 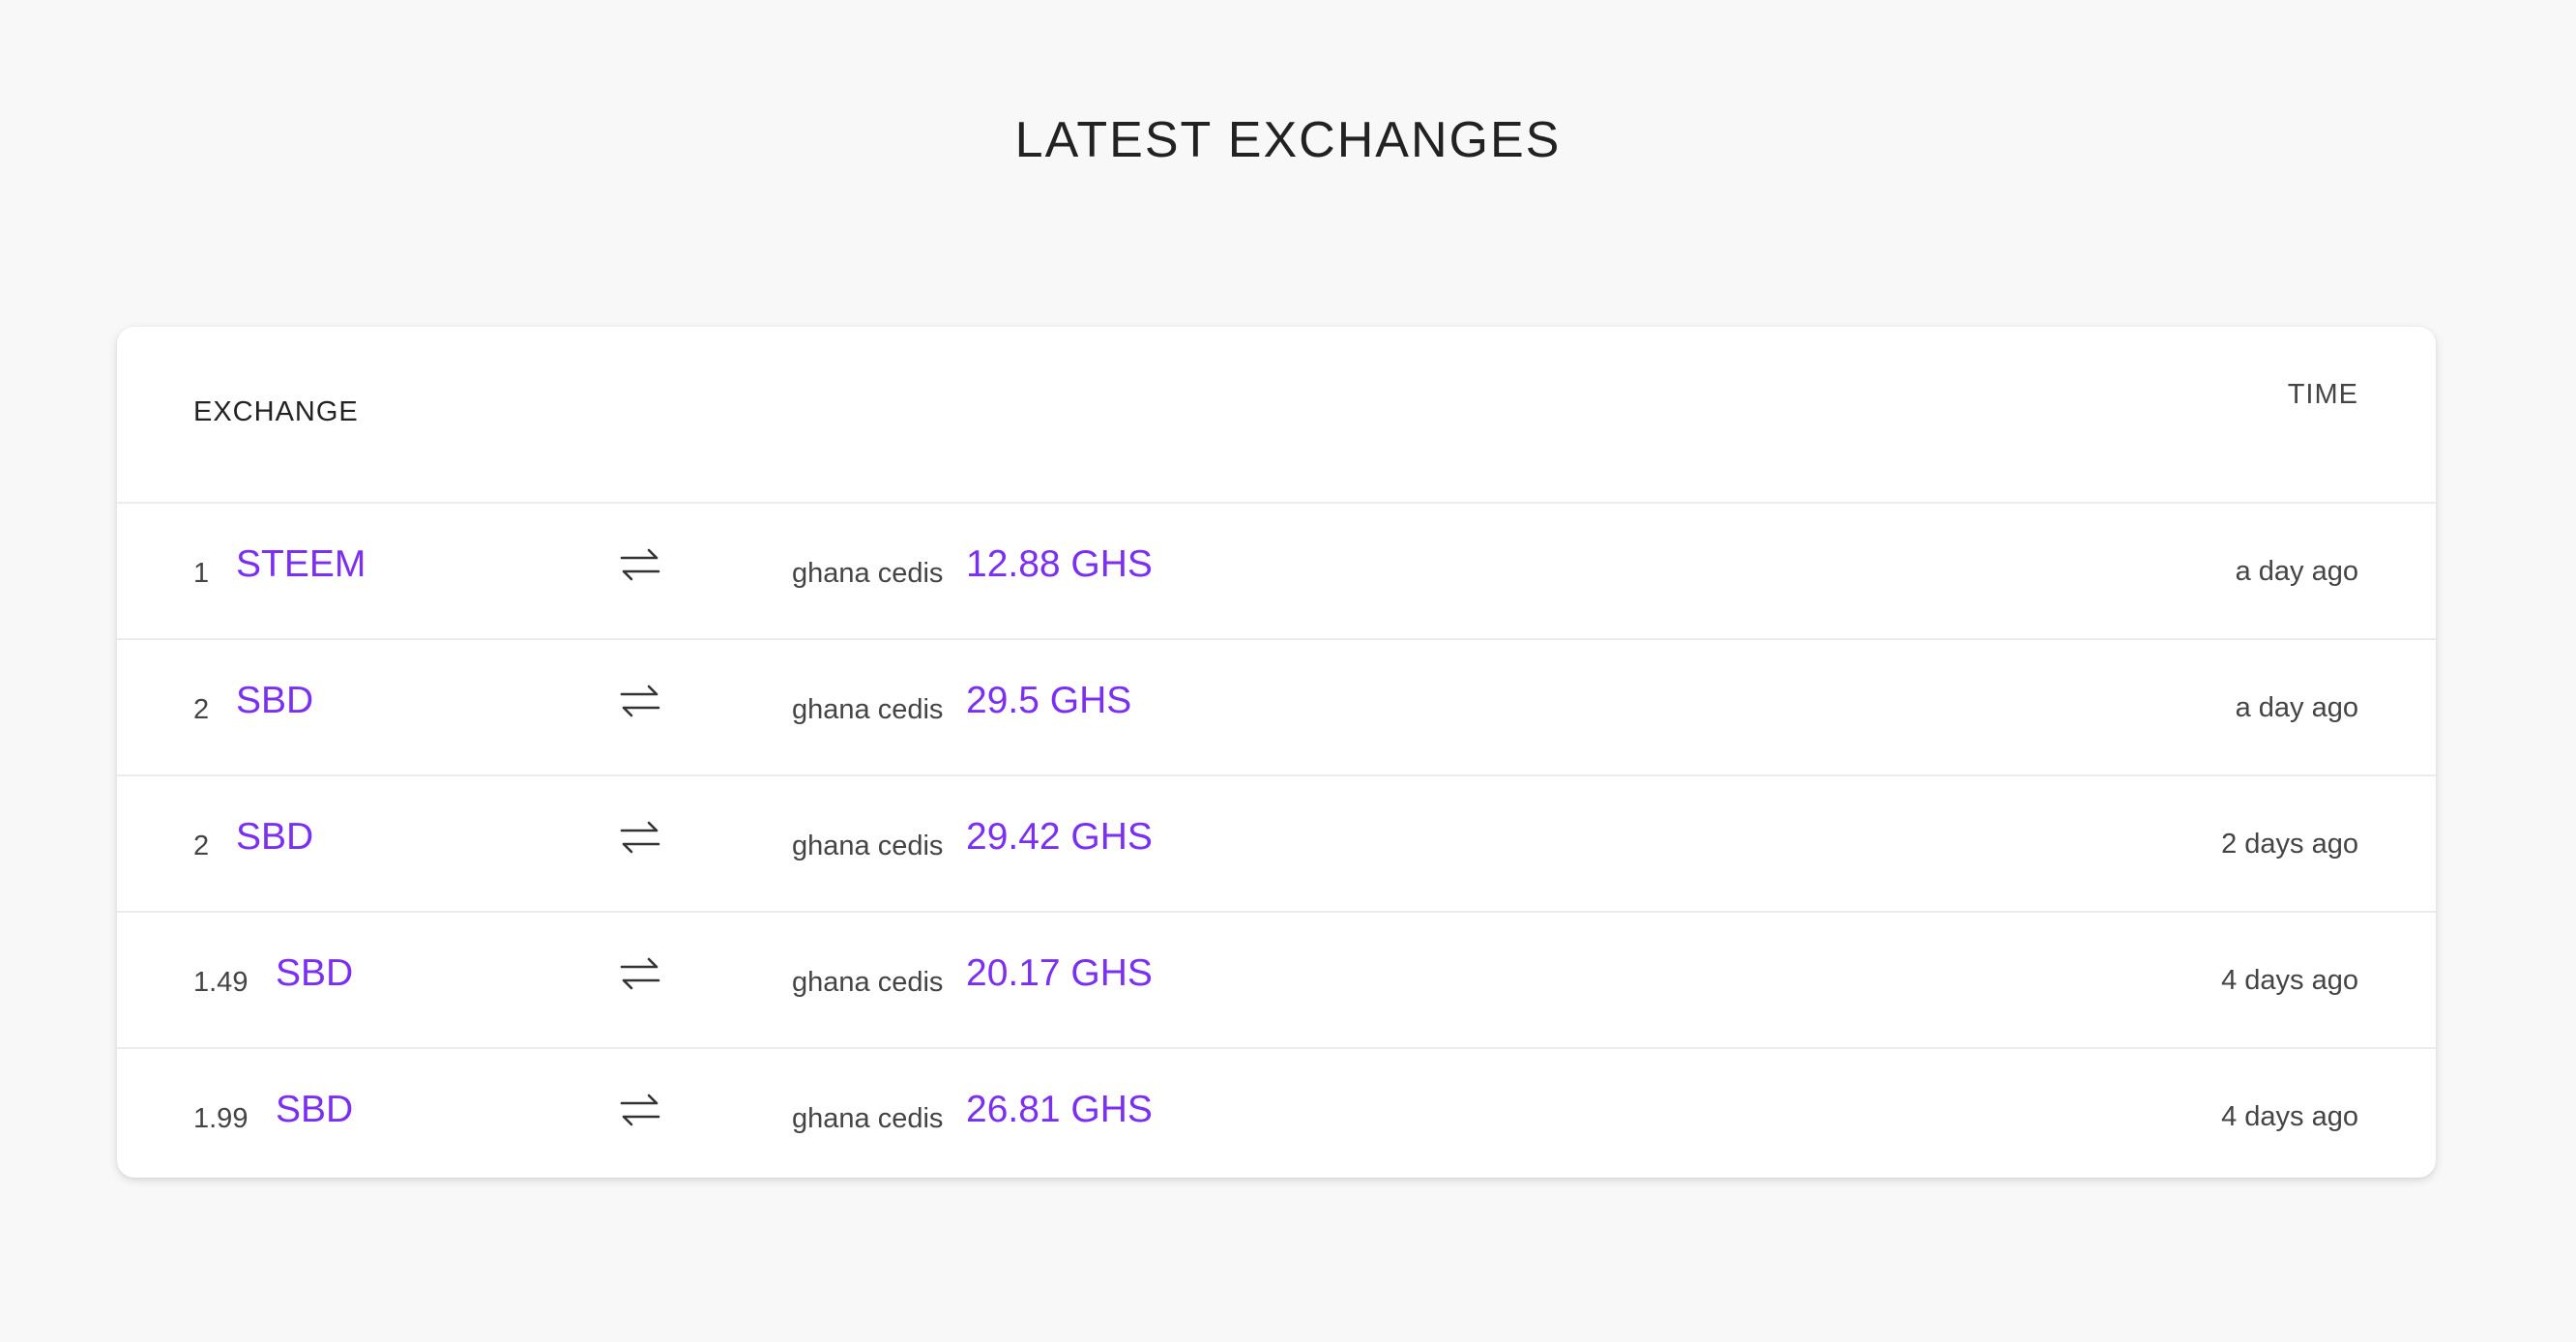 What do you see at coordinates (1059, 564) in the screenshot?
I see `price-value: 12.88 GHS` at bounding box center [1059, 564].